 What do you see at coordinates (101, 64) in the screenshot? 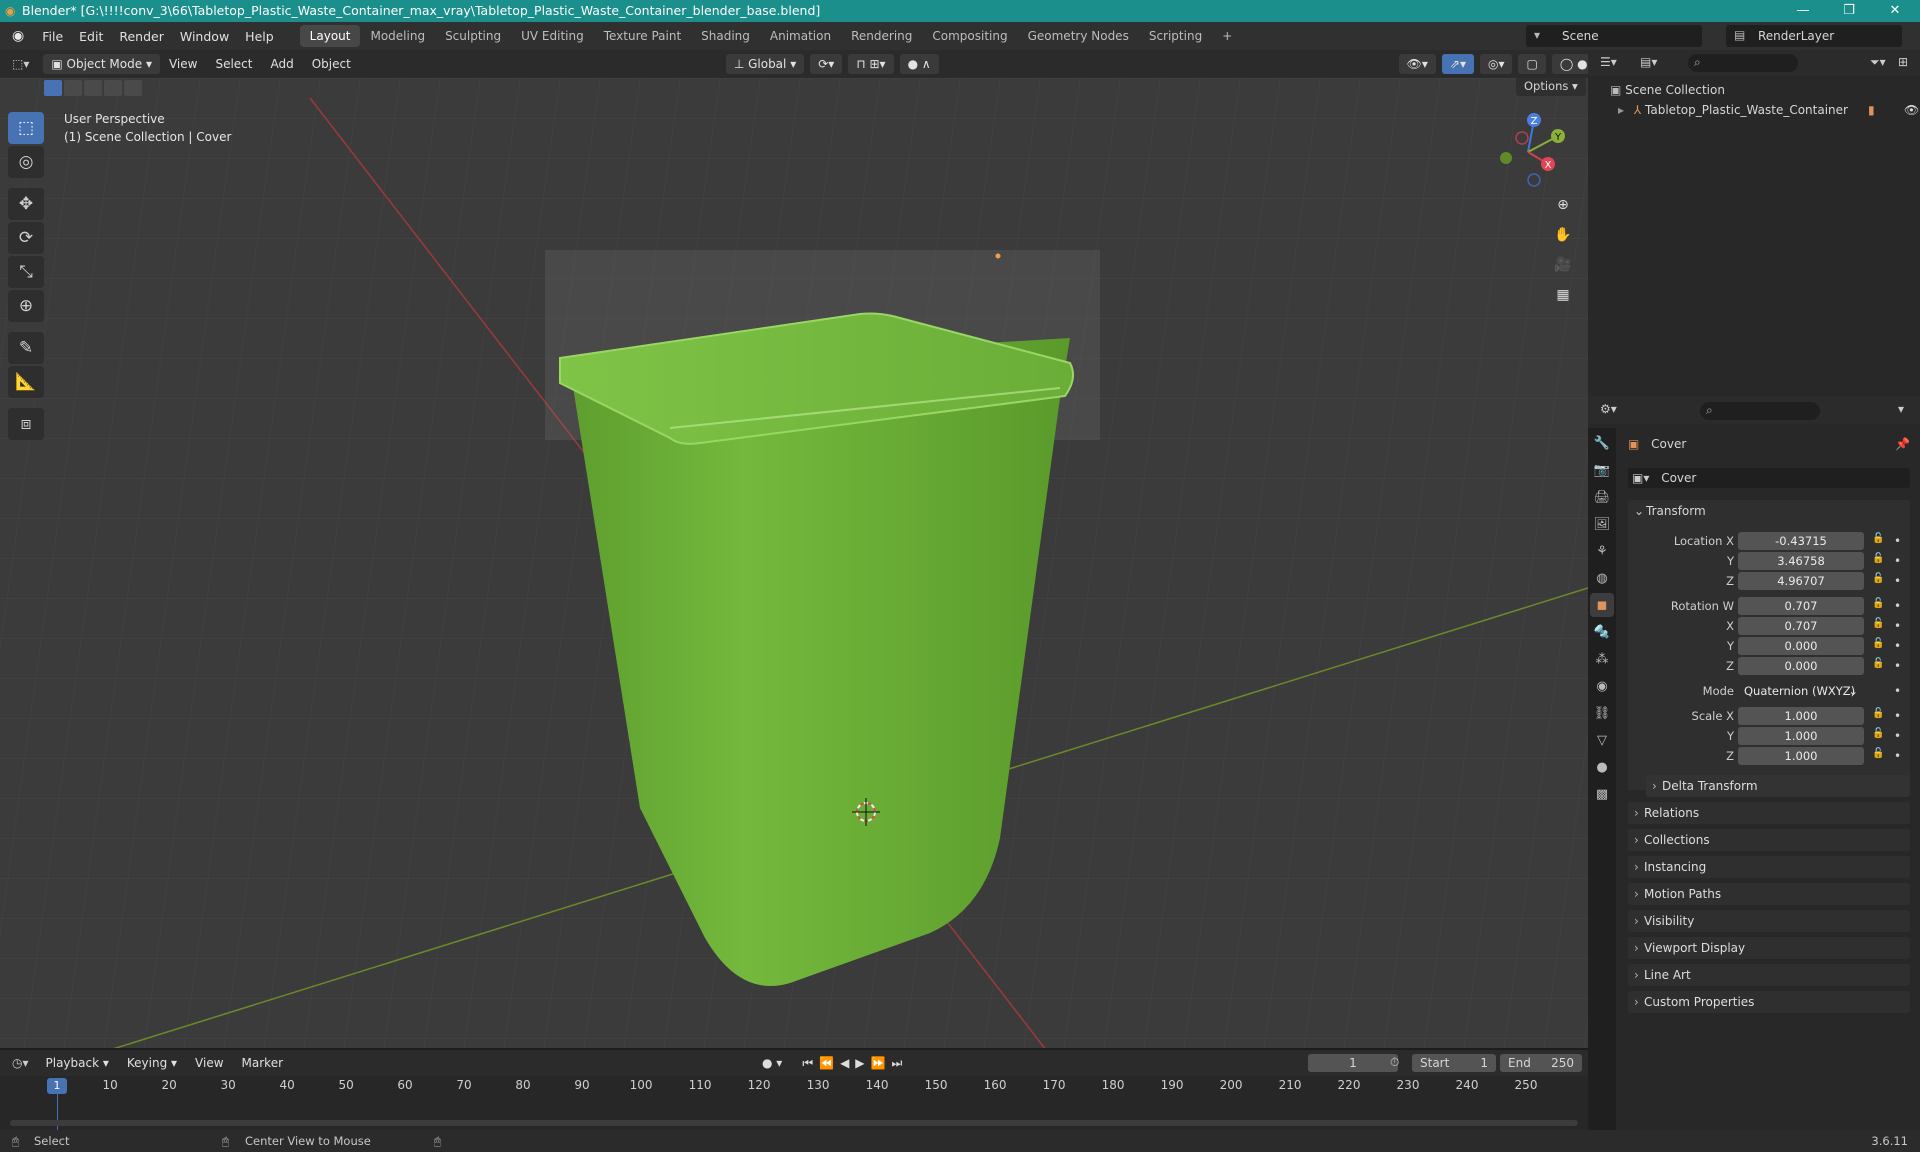
I see `object-mode-dropdown: ▣ Object Mode ▾` at bounding box center [101, 64].